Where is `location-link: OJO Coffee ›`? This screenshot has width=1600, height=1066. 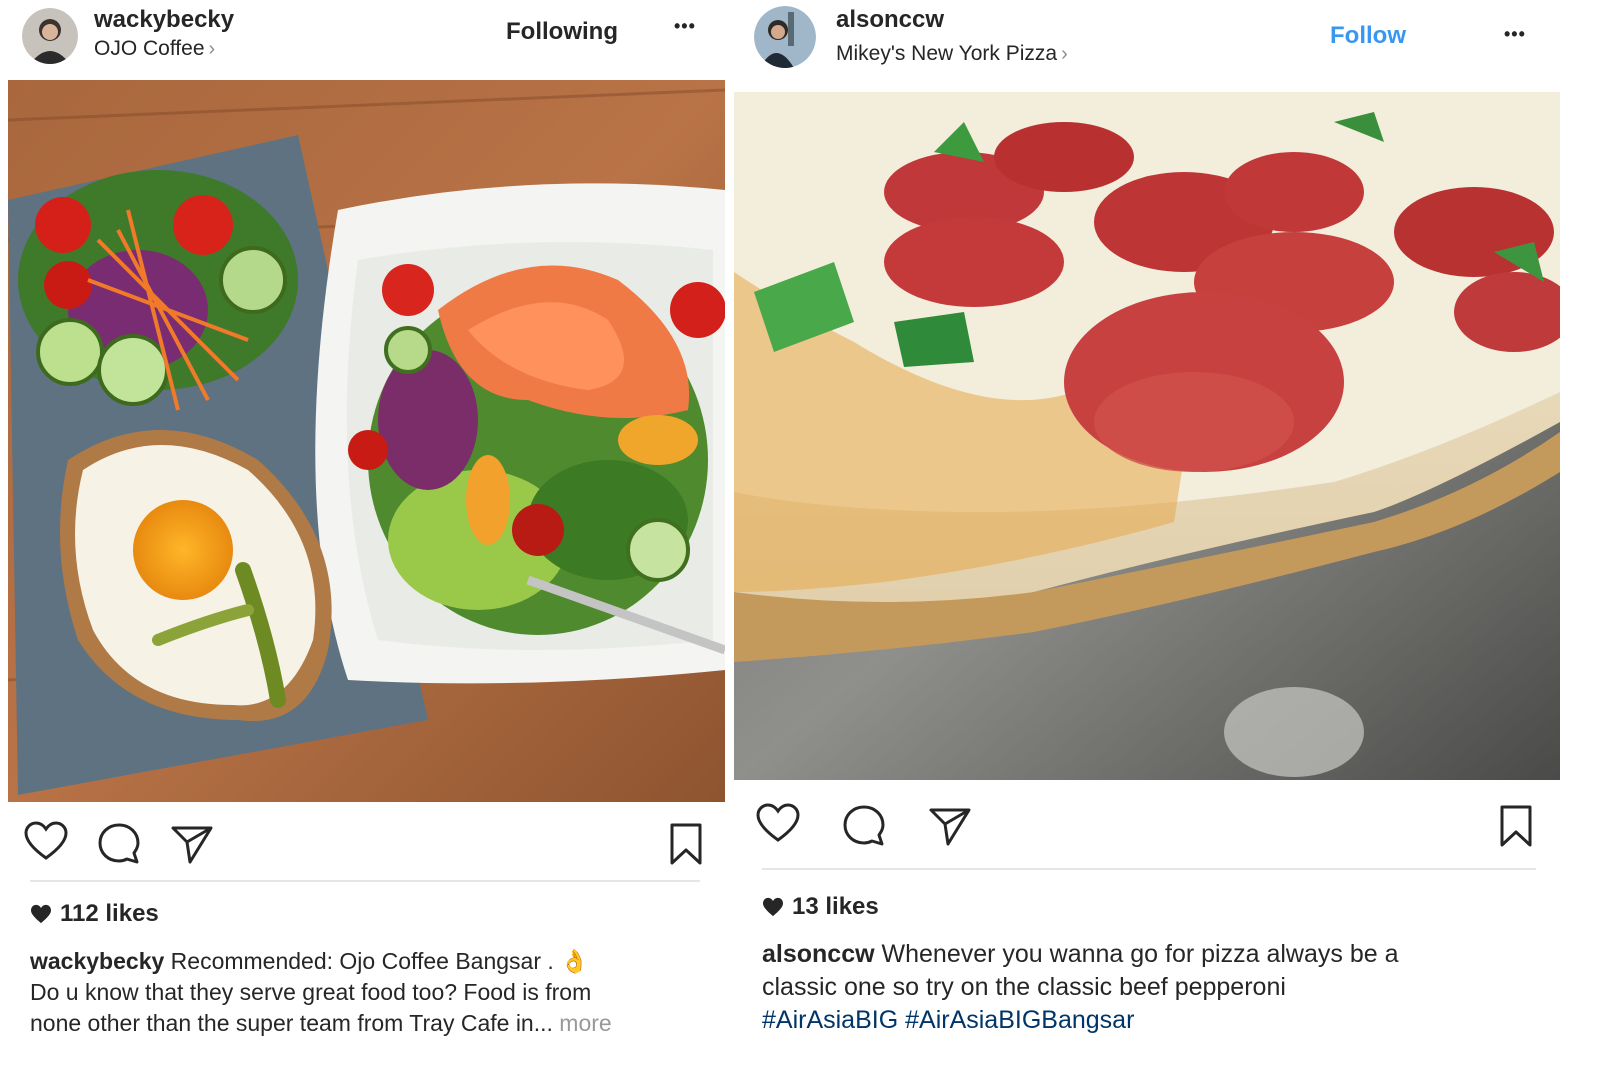
location-link: OJO Coffee › is located at coordinates (154, 49).